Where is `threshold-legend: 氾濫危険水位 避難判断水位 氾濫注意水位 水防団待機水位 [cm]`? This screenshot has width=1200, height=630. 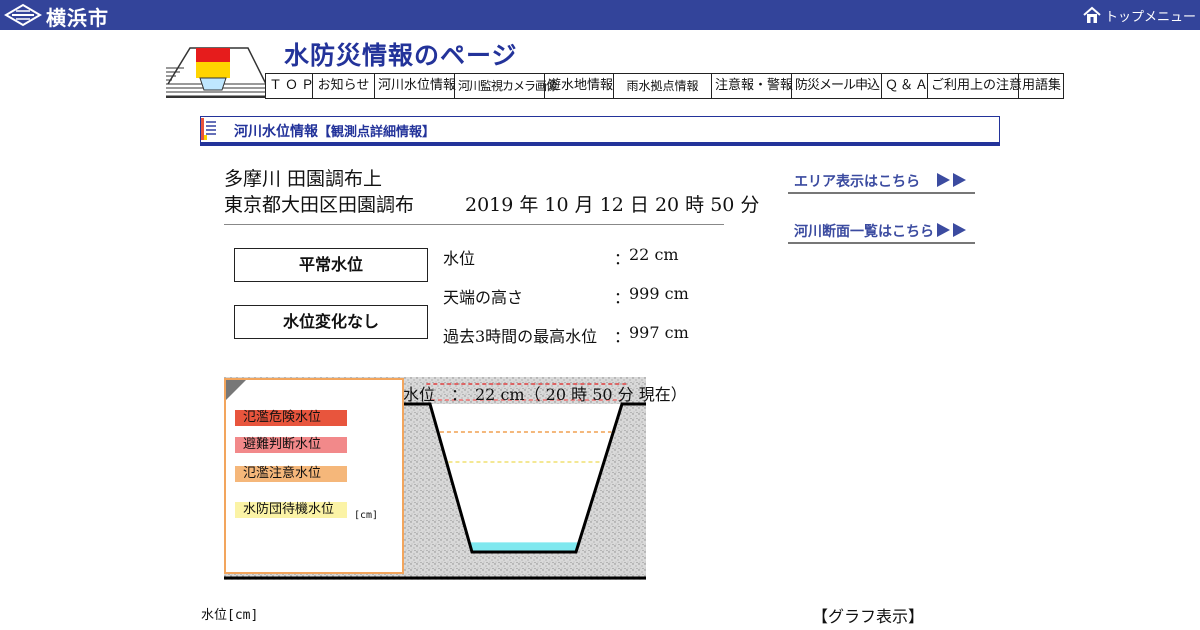 threshold-legend: 氾濫危険水位 避難判断水位 氾濫注意水位 水防団待機水位 [cm] is located at coordinates (314, 476).